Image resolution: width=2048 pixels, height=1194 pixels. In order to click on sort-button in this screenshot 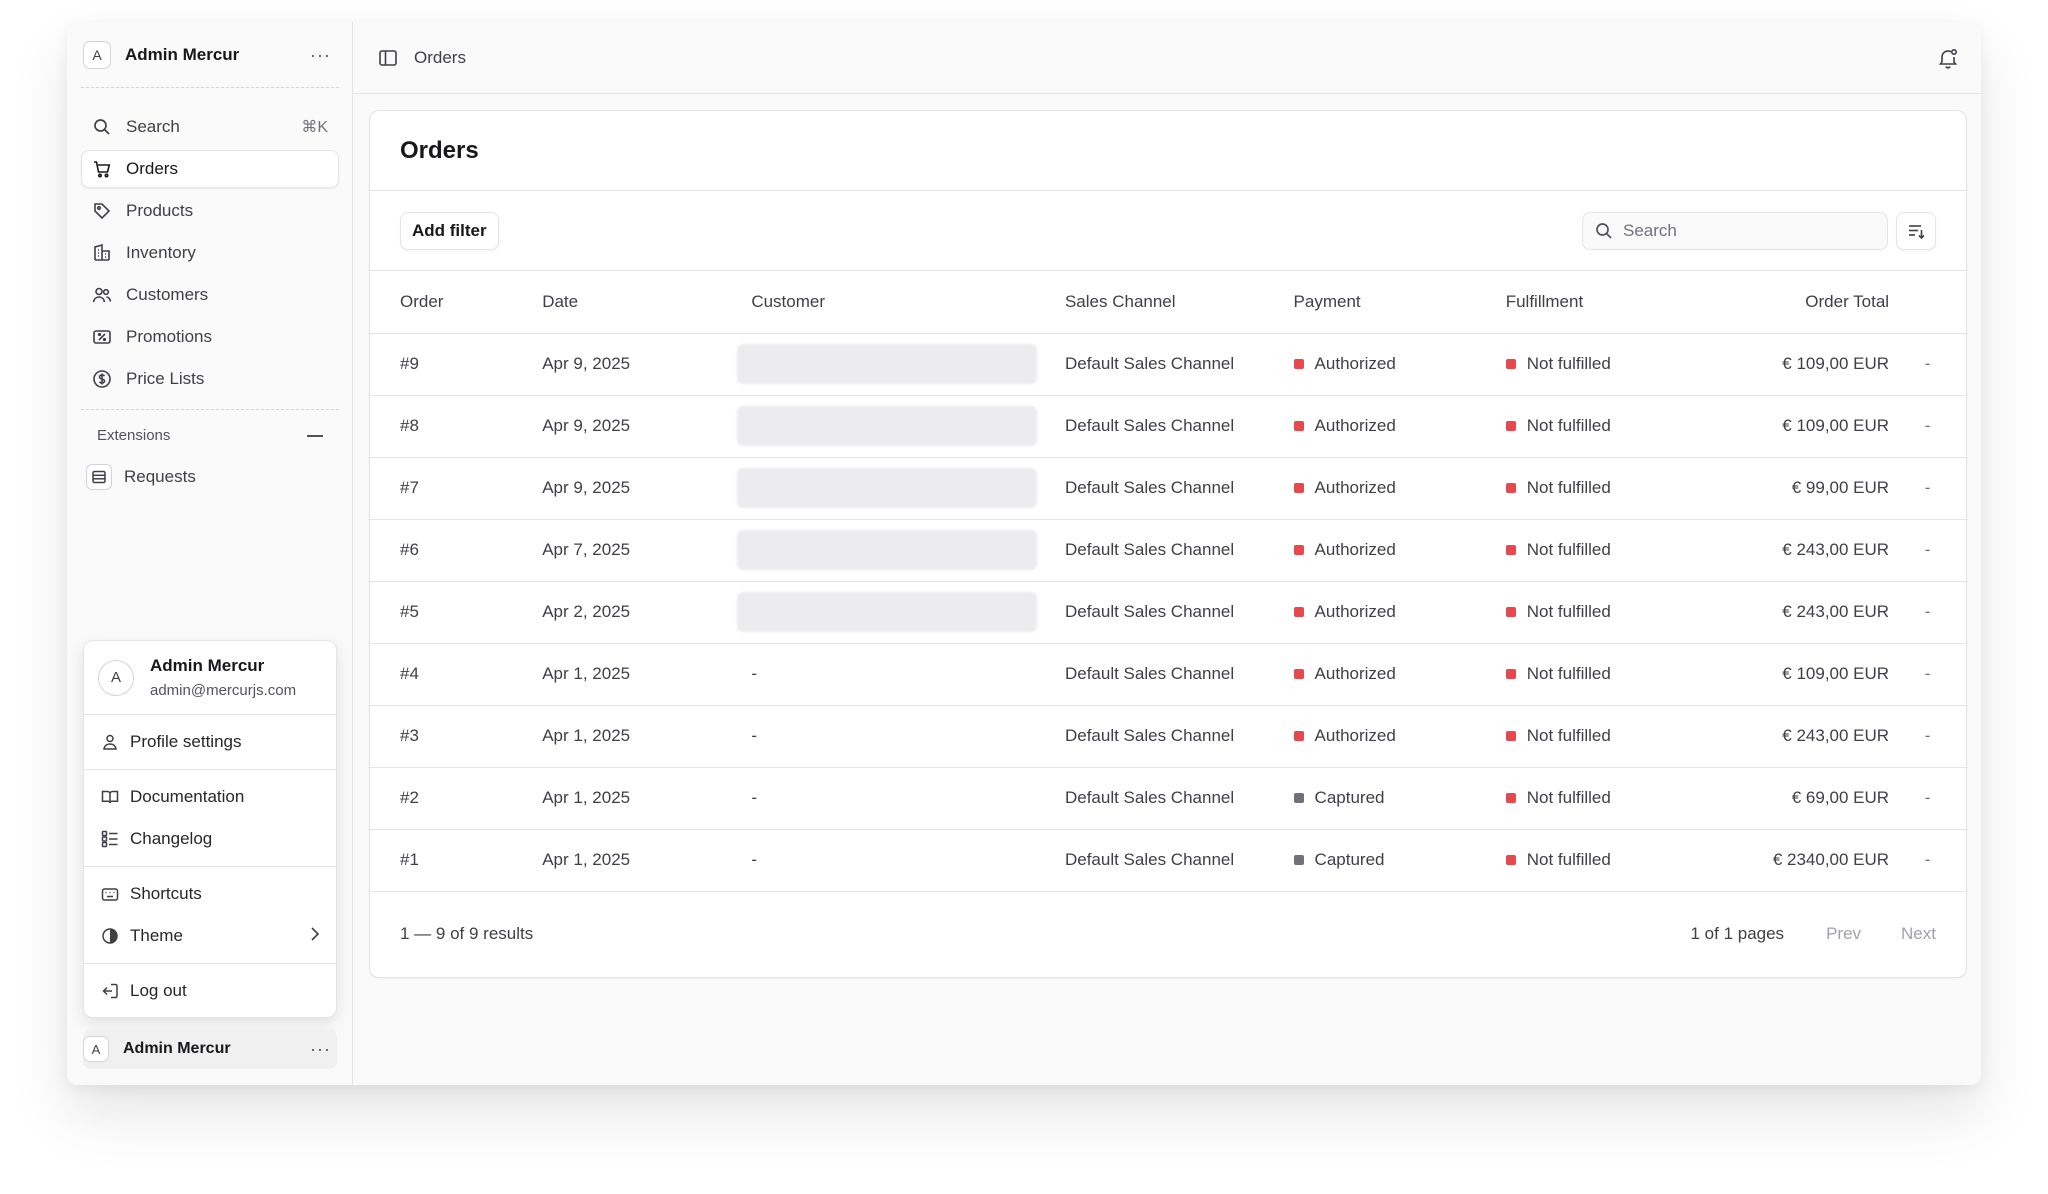, I will do `click(1916, 230)`.